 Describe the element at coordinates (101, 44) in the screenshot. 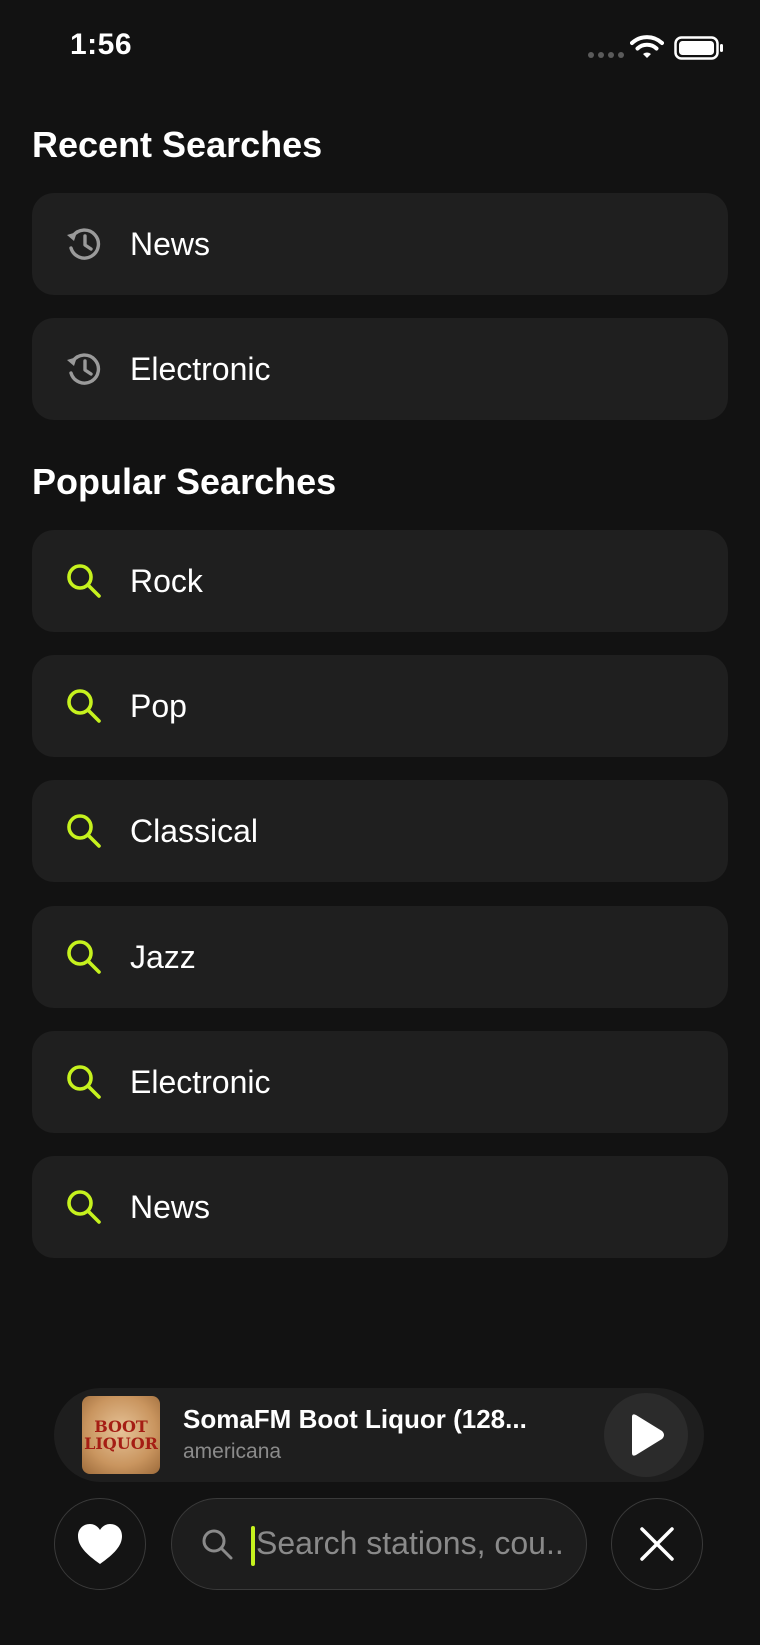

I see `status-time: 1:56` at that location.